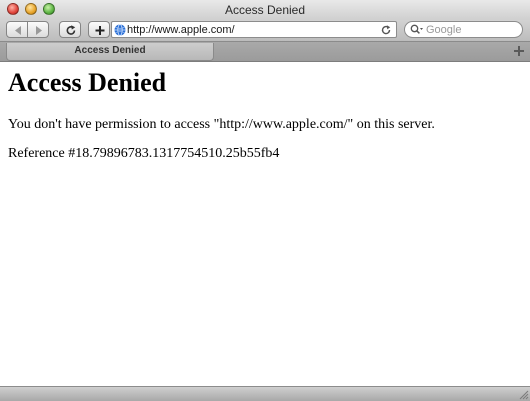 This screenshot has height=401, width=530. What do you see at coordinates (120, 30) in the screenshot?
I see `globe-icon` at bounding box center [120, 30].